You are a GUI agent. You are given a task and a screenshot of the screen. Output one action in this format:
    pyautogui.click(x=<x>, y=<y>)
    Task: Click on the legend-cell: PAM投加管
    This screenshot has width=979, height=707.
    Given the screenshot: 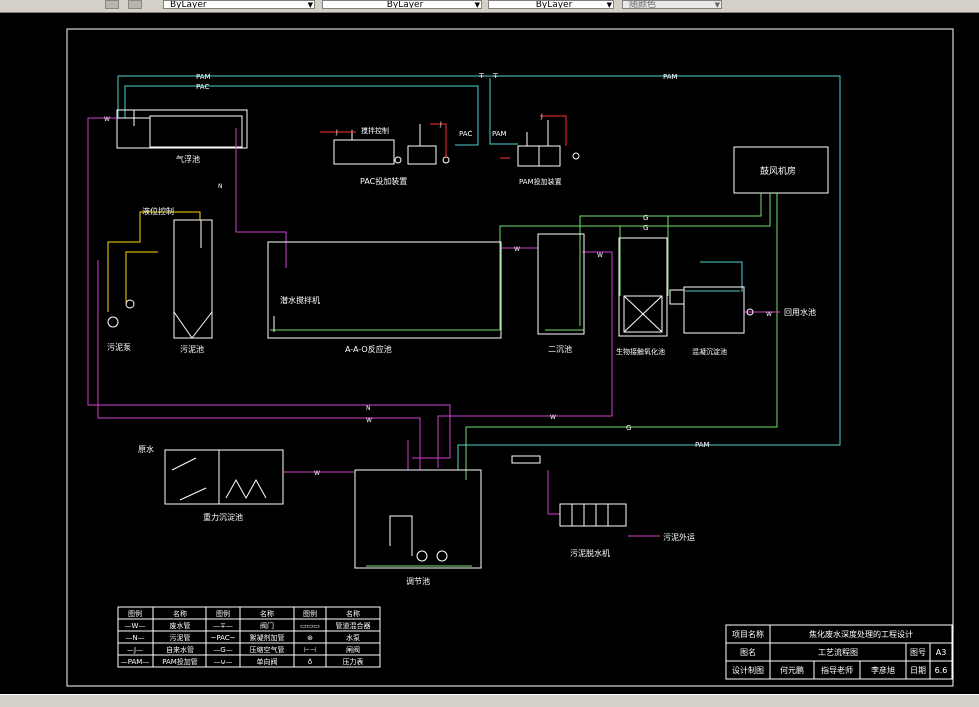 What is the action you would take?
    pyautogui.click(x=180, y=661)
    